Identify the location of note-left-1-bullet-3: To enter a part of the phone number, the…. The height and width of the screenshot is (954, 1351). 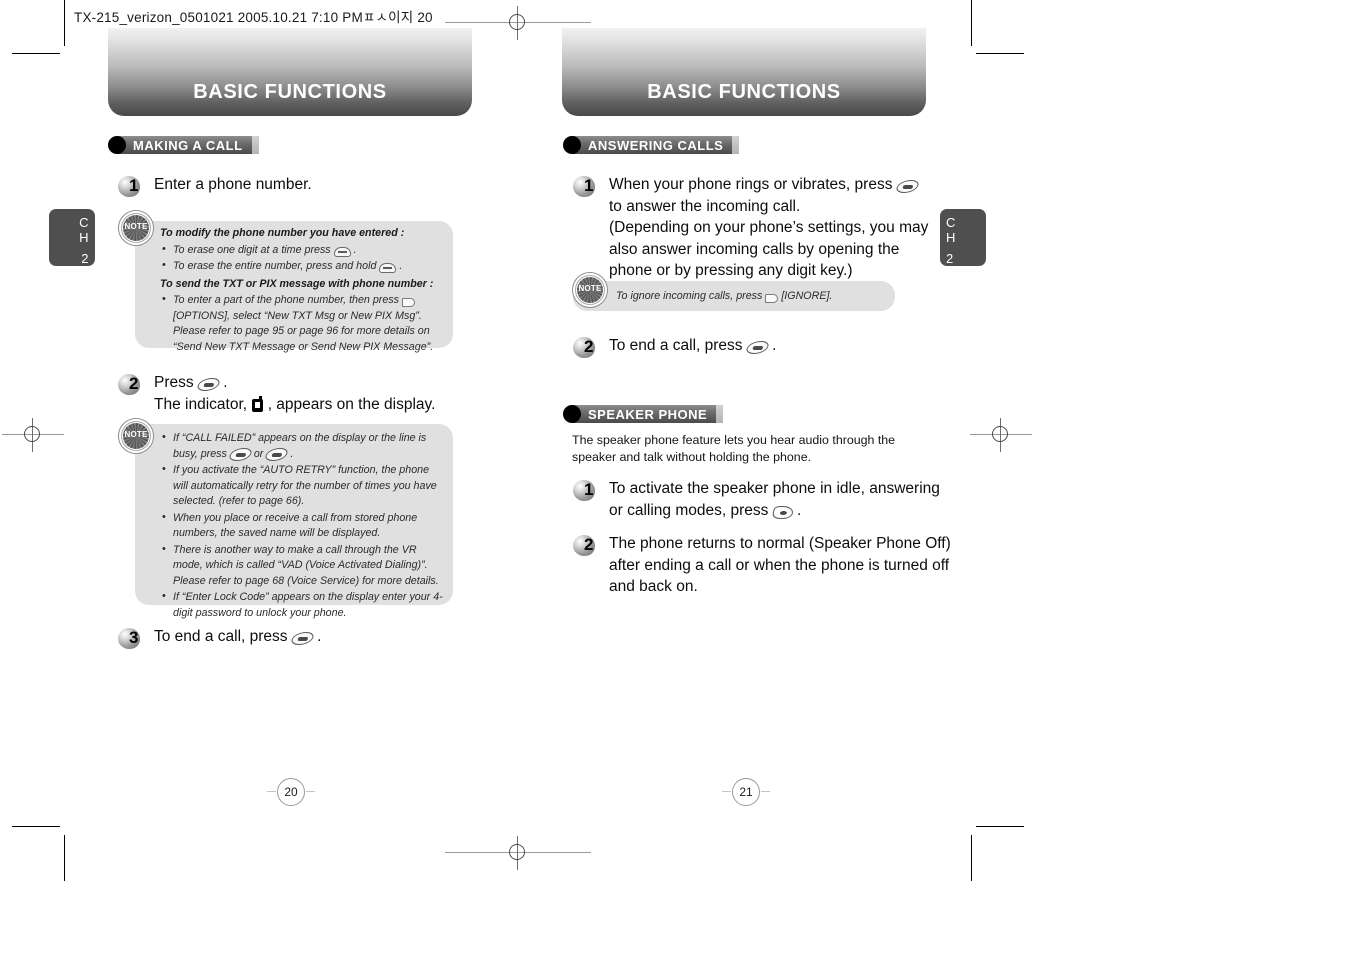
(302, 323).